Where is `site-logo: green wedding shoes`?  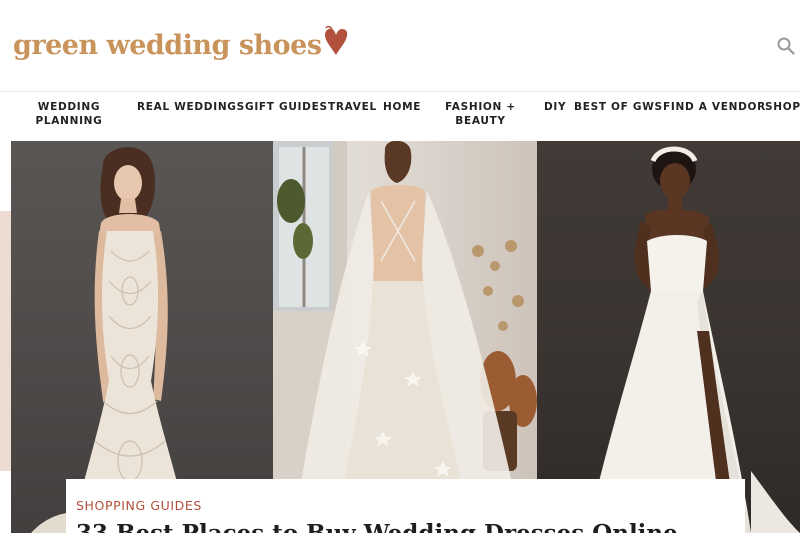 site-logo: green wedding shoes is located at coordinates (181, 46).